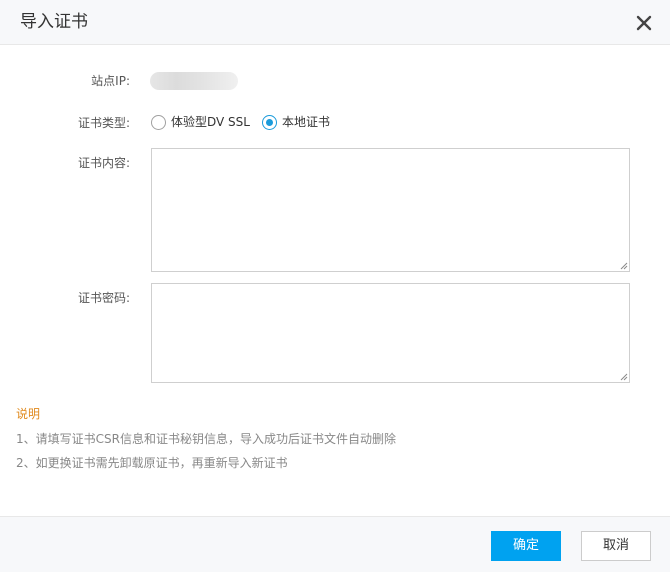 Image resolution: width=670 pixels, height=572 pixels. I want to click on radio-option-local-cert: 本地证书, so click(296, 122).